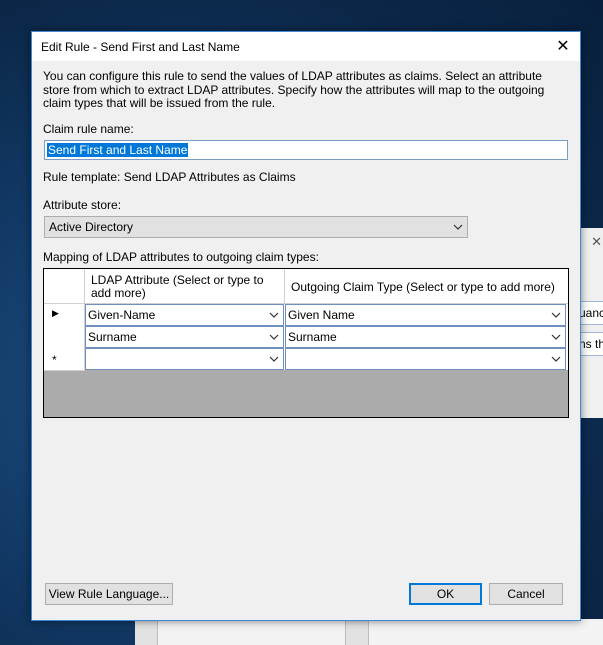 This screenshot has width=603, height=645. Describe the element at coordinates (184, 337) in the screenshot. I see `ldap-attribute-combobox: Surname` at that location.